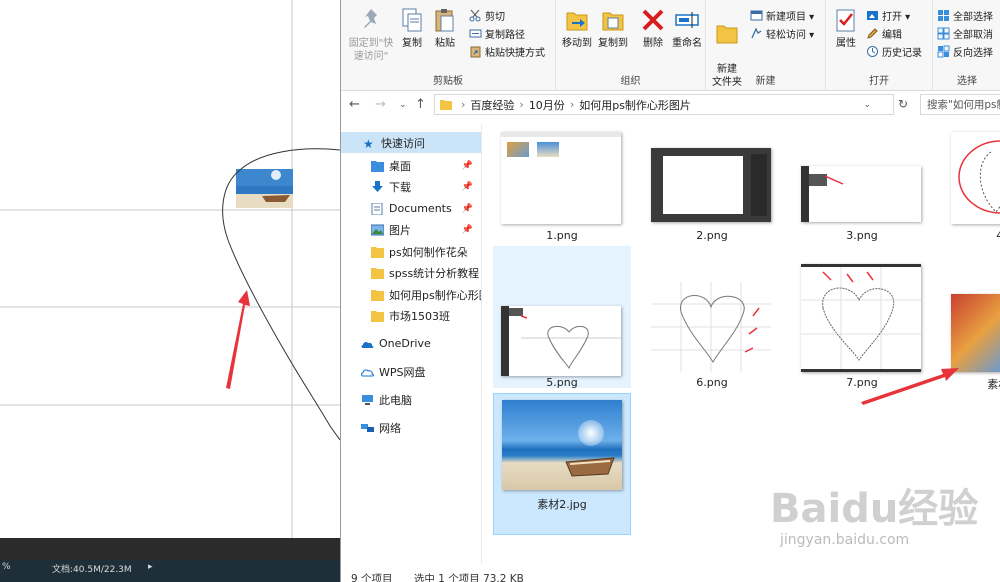 The image size is (1000, 582). Describe the element at coordinates (712, 382) in the screenshot. I see `file-name: 6.png` at that location.